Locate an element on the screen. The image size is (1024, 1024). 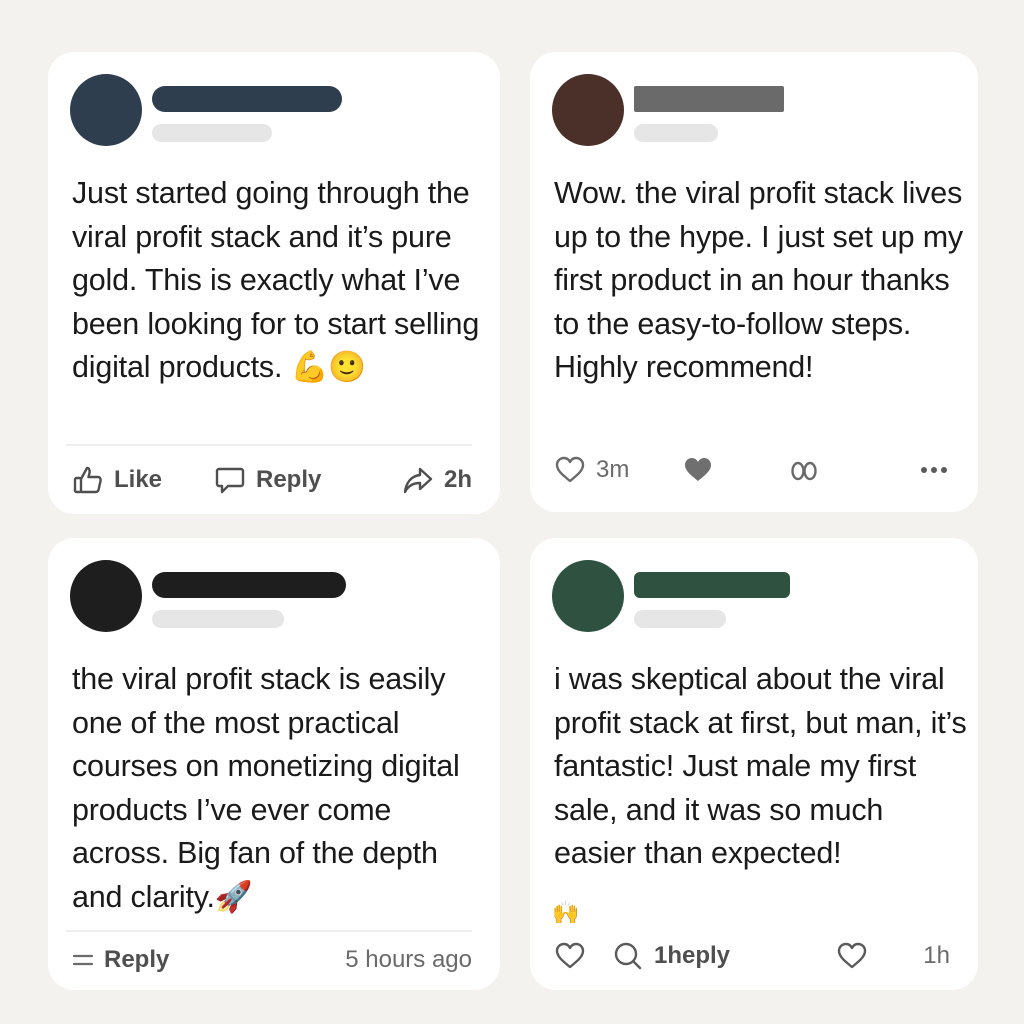
like-button: Like is located at coordinates (117, 480).